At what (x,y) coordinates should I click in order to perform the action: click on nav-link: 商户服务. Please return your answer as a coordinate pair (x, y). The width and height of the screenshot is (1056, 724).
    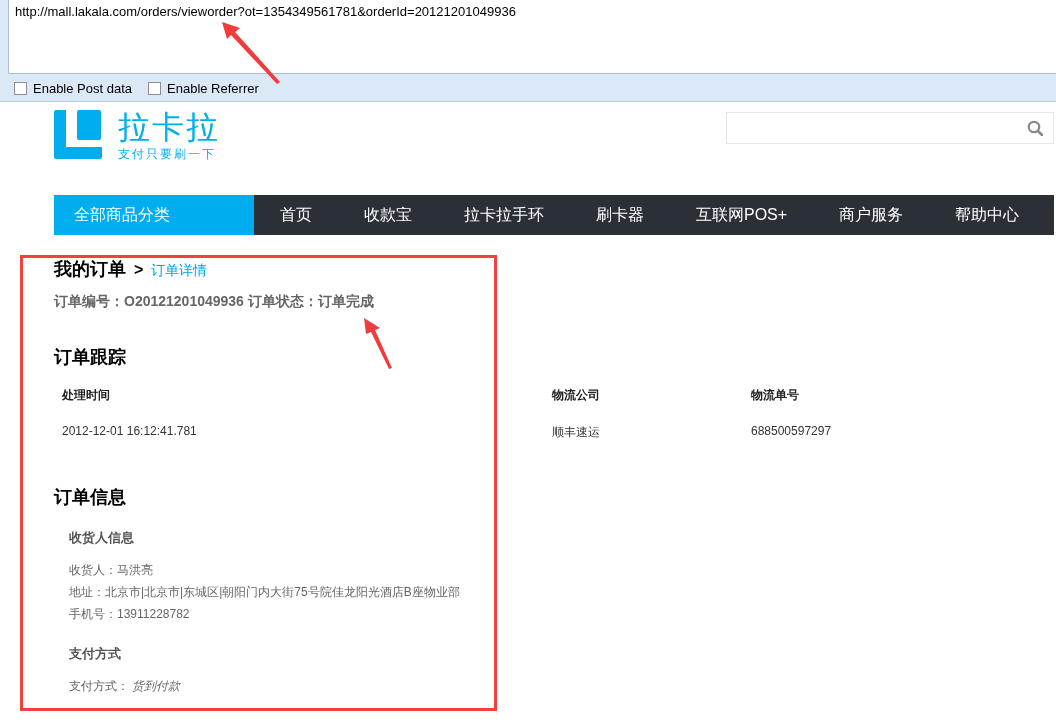
    Looking at the image, I should click on (871, 215).